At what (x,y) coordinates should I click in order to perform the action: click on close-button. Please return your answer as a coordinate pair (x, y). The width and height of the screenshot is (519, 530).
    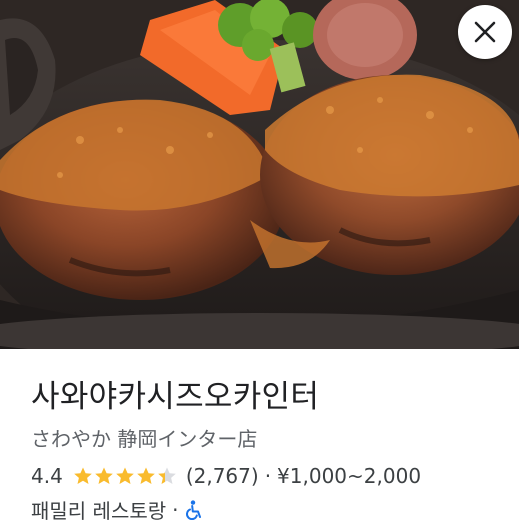
    Looking at the image, I should click on (485, 32).